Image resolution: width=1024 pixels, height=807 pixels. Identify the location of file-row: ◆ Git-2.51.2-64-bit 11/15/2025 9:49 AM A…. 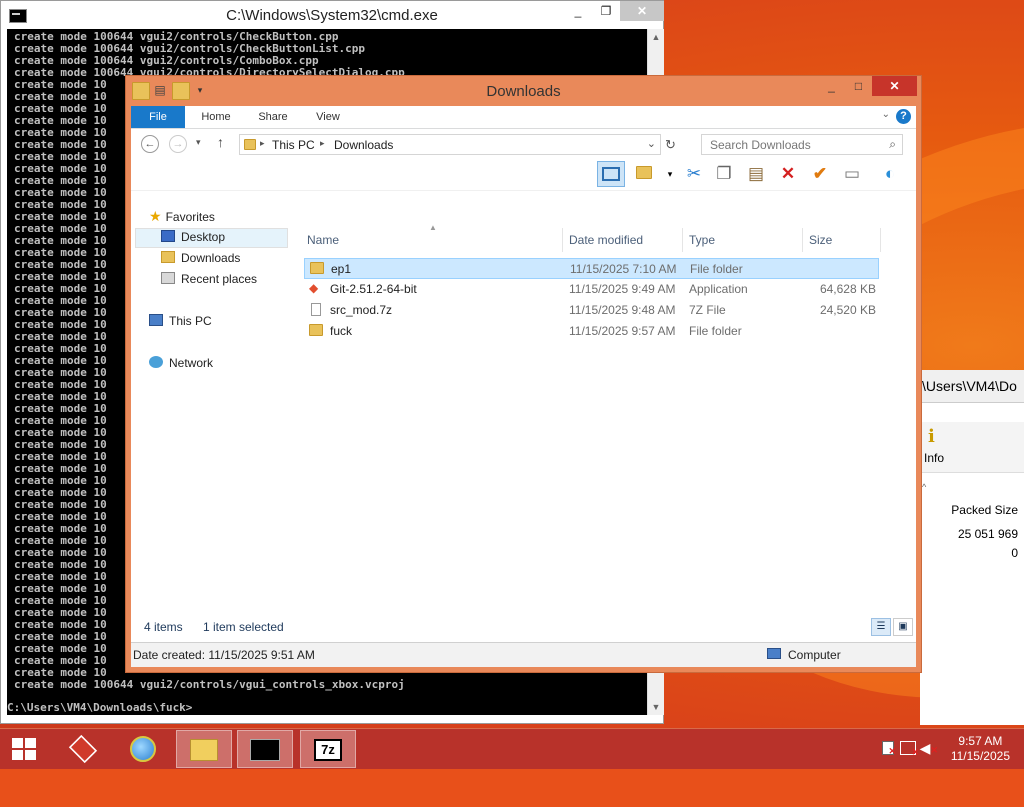
(591, 289).